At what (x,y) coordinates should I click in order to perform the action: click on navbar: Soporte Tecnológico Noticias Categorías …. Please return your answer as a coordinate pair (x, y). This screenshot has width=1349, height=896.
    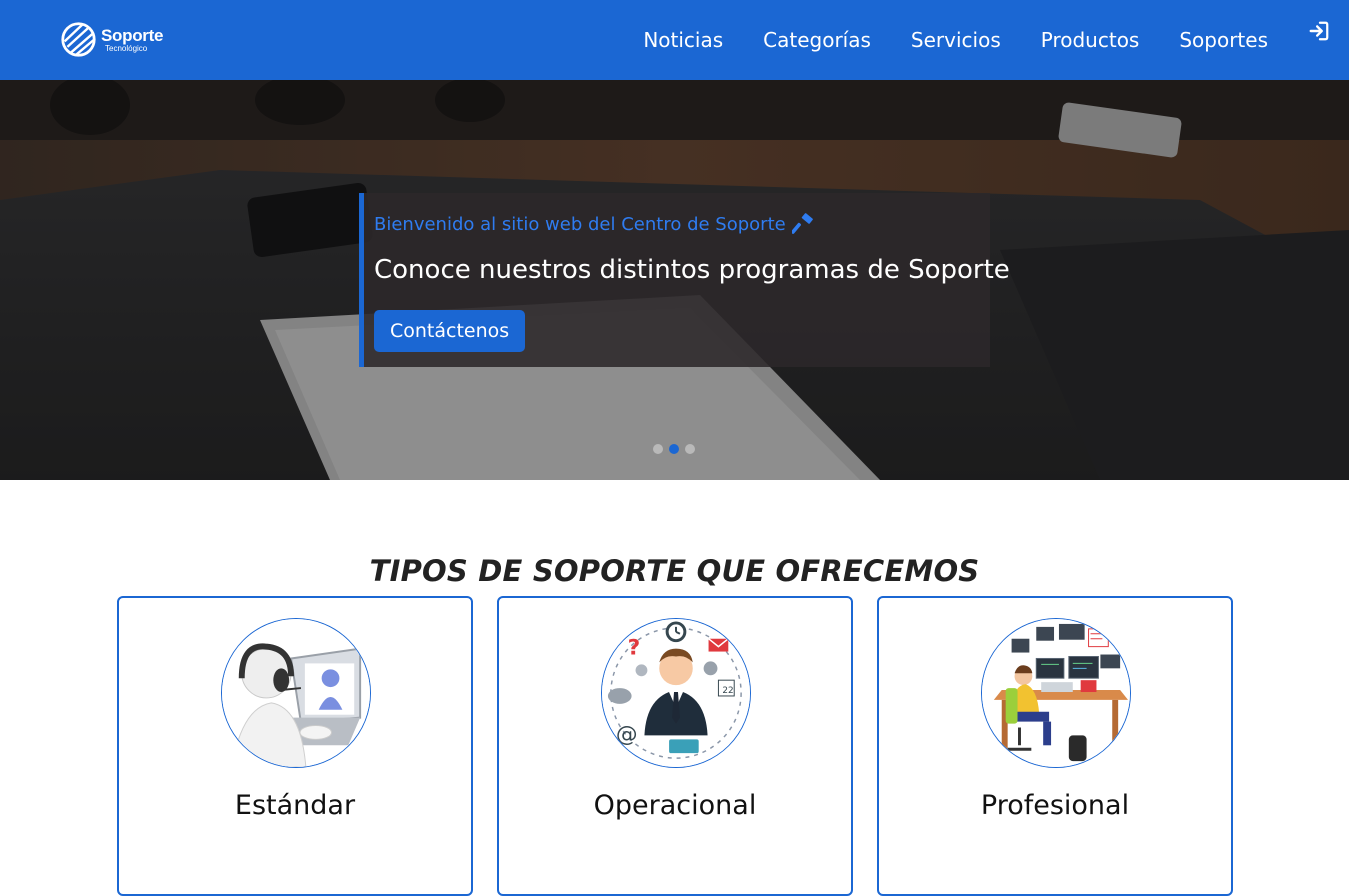
    Looking at the image, I should click on (674, 40).